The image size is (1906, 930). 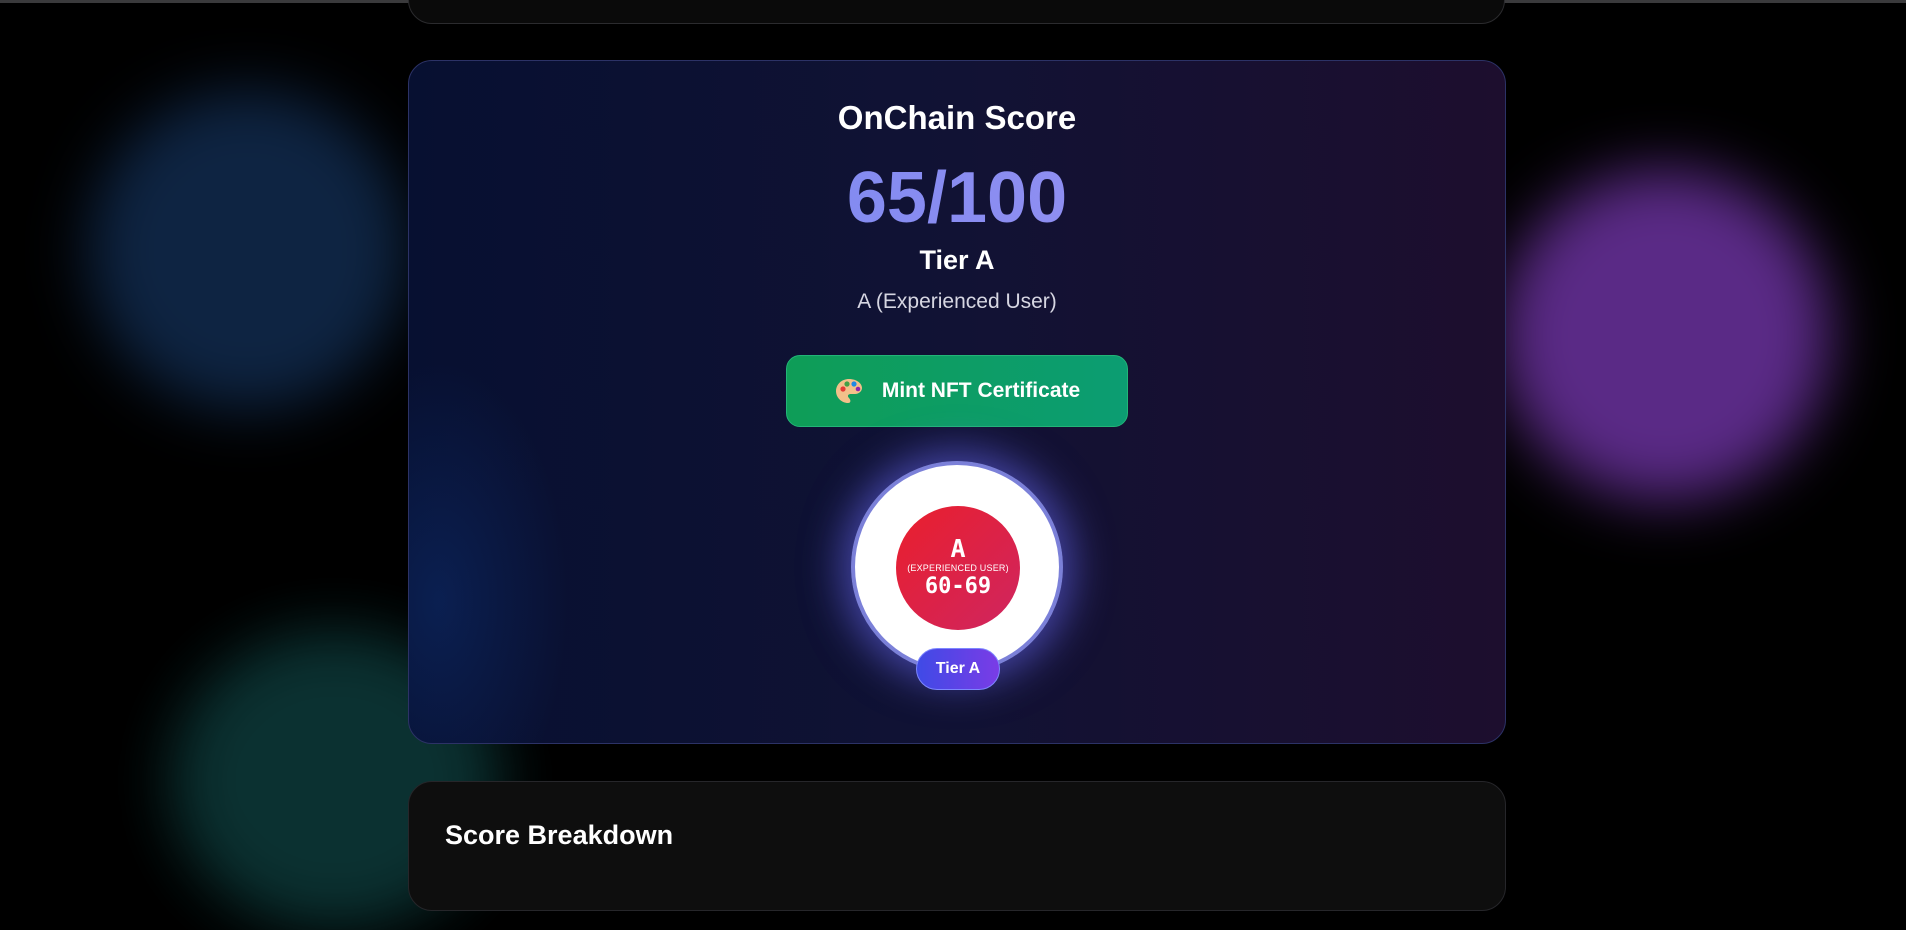 I want to click on mint-nft-certificate-button: Mint NFT Certificate, so click(x=957, y=391).